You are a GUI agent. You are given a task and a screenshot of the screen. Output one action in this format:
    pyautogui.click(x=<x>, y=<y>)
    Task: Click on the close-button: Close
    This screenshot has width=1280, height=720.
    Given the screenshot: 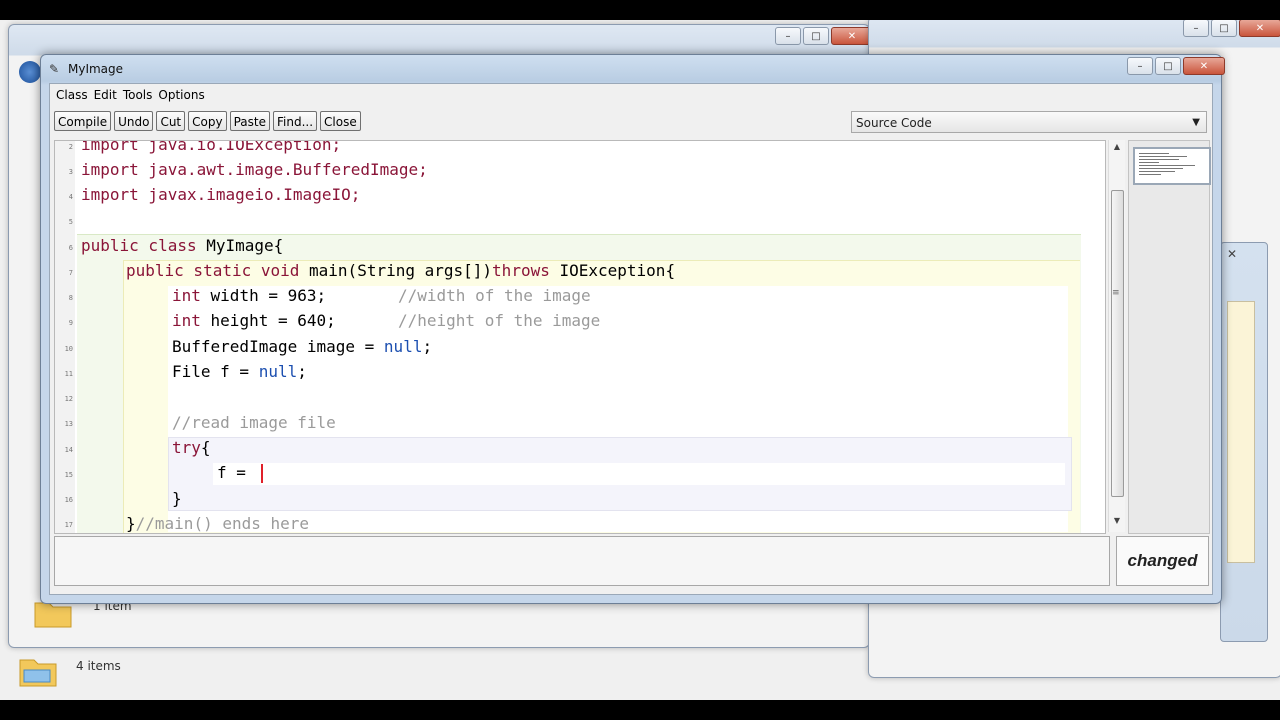 What is the action you would take?
    pyautogui.click(x=340, y=121)
    